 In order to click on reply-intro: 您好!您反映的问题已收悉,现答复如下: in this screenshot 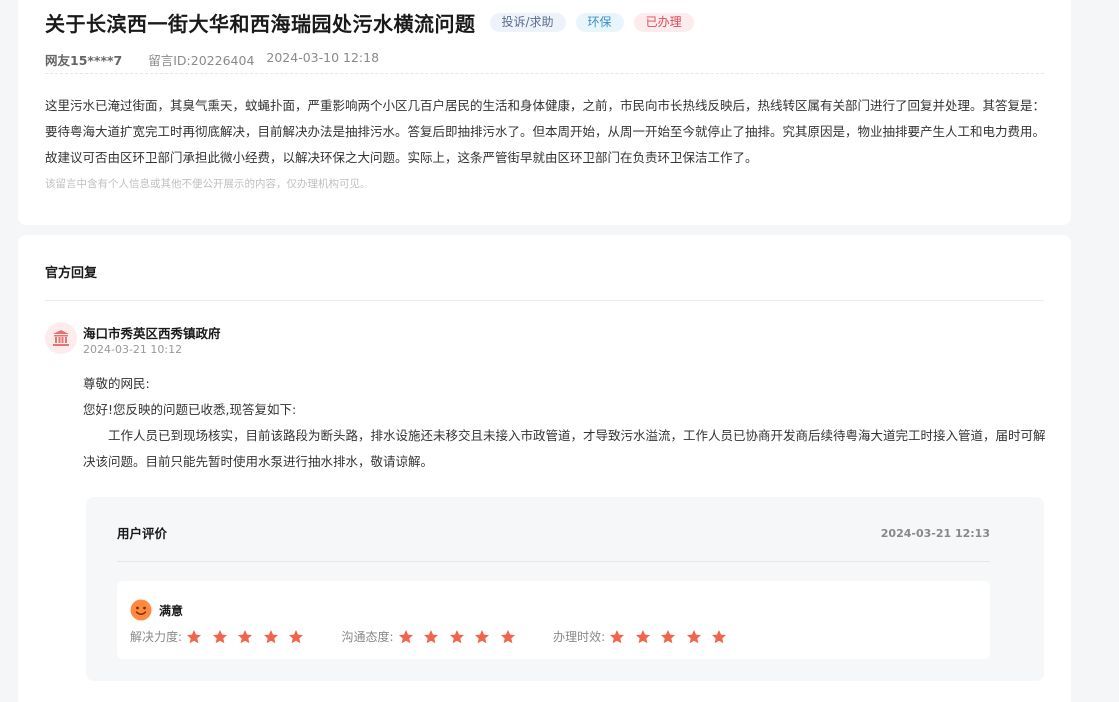, I will do `click(190, 409)`.